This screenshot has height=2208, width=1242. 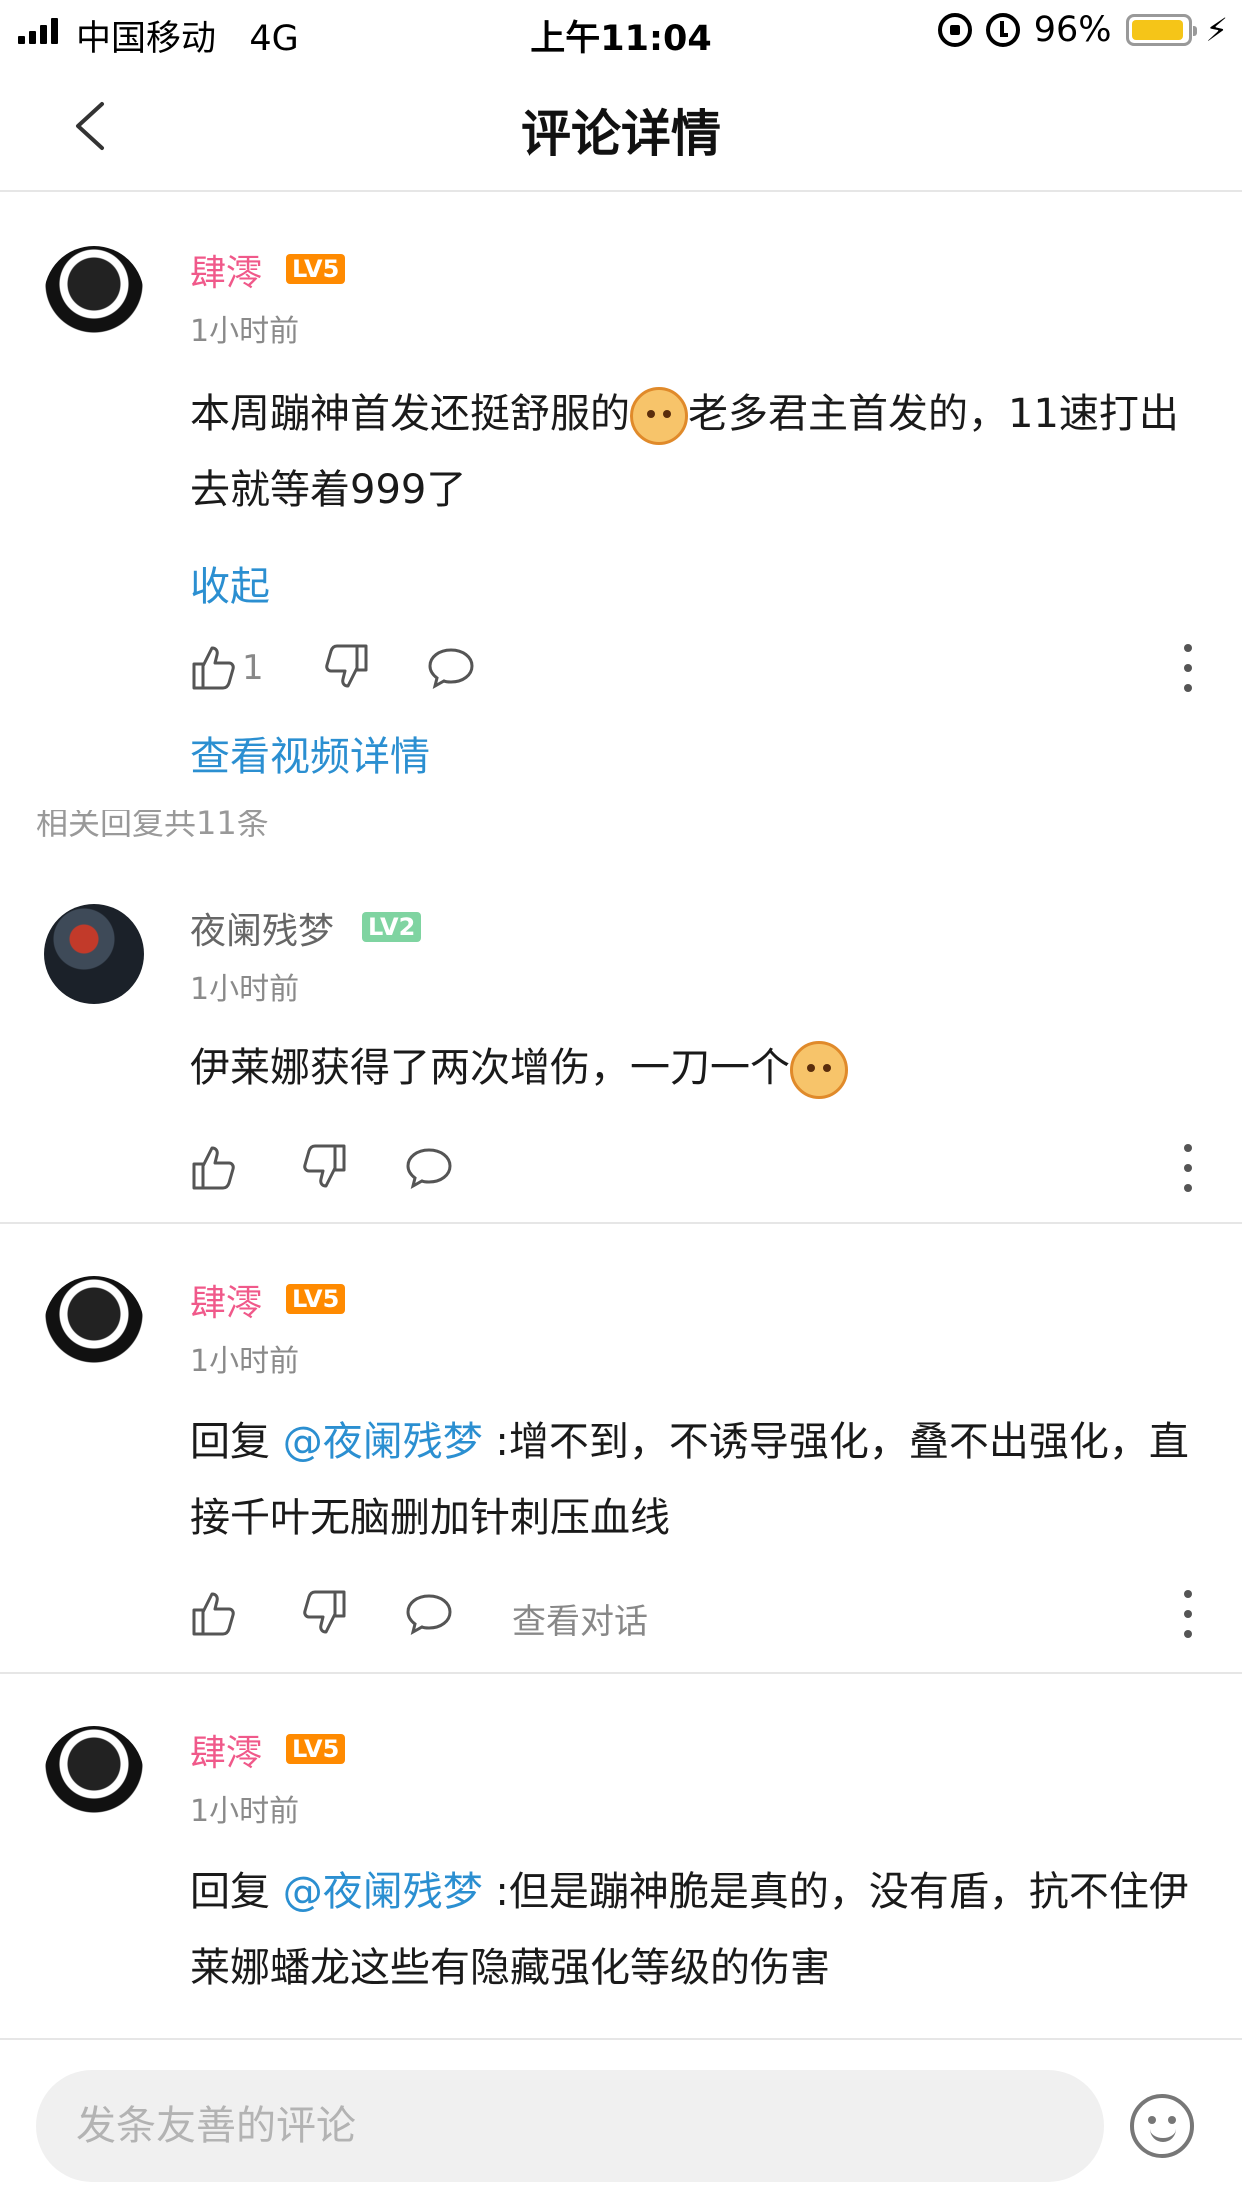 What do you see at coordinates (954, 30) in the screenshot?
I see `rotation-lock-icon` at bounding box center [954, 30].